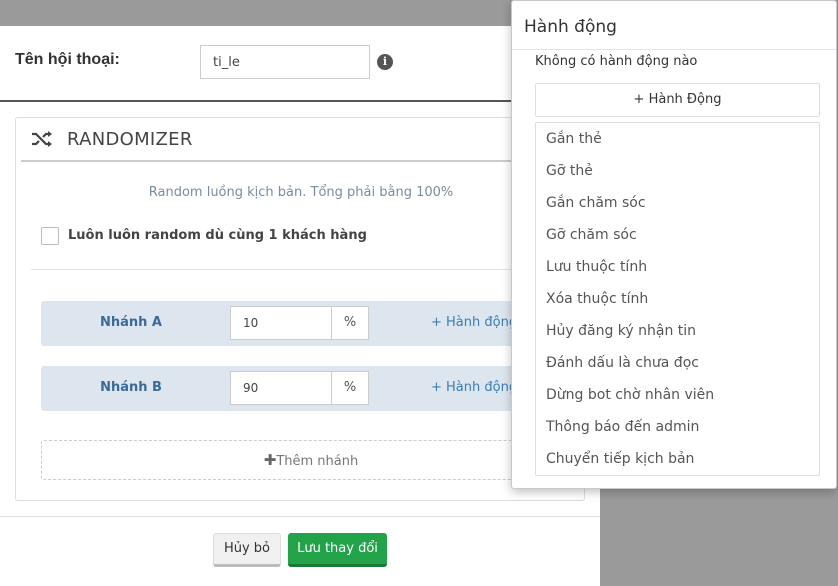  Describe the element at coordinates (285, 62) in the screenshot. I see `conversation-name-input` at that location.